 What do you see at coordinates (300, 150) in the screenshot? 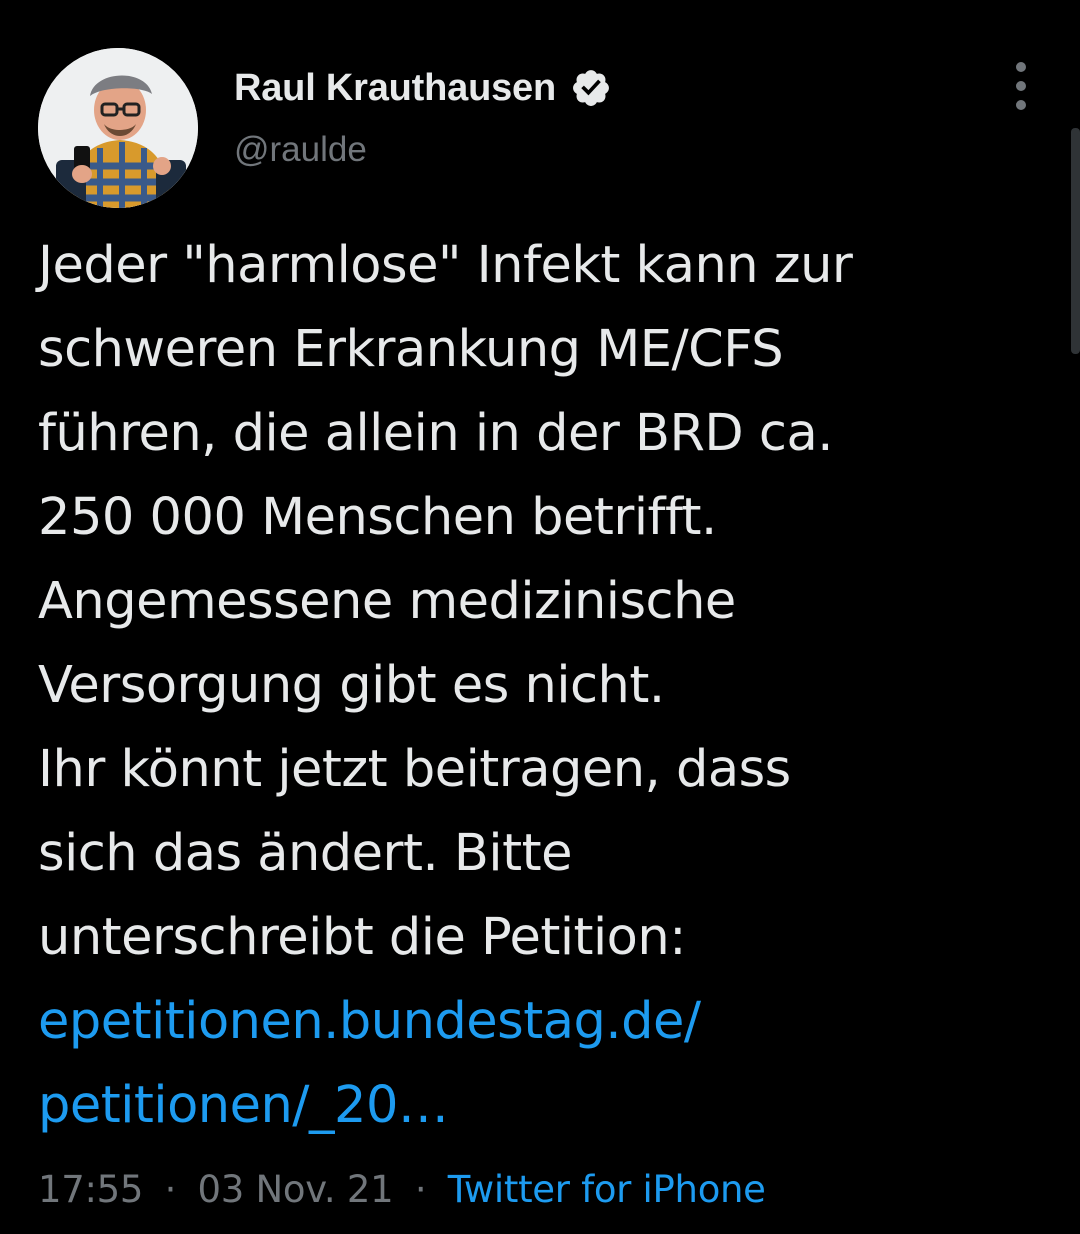
I see `author-handle: @raulde` at bounding box center [300, 150].